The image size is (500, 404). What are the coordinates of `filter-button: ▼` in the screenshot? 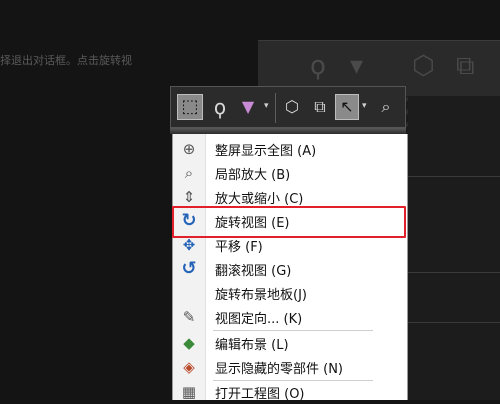 It's located at (248, 107).